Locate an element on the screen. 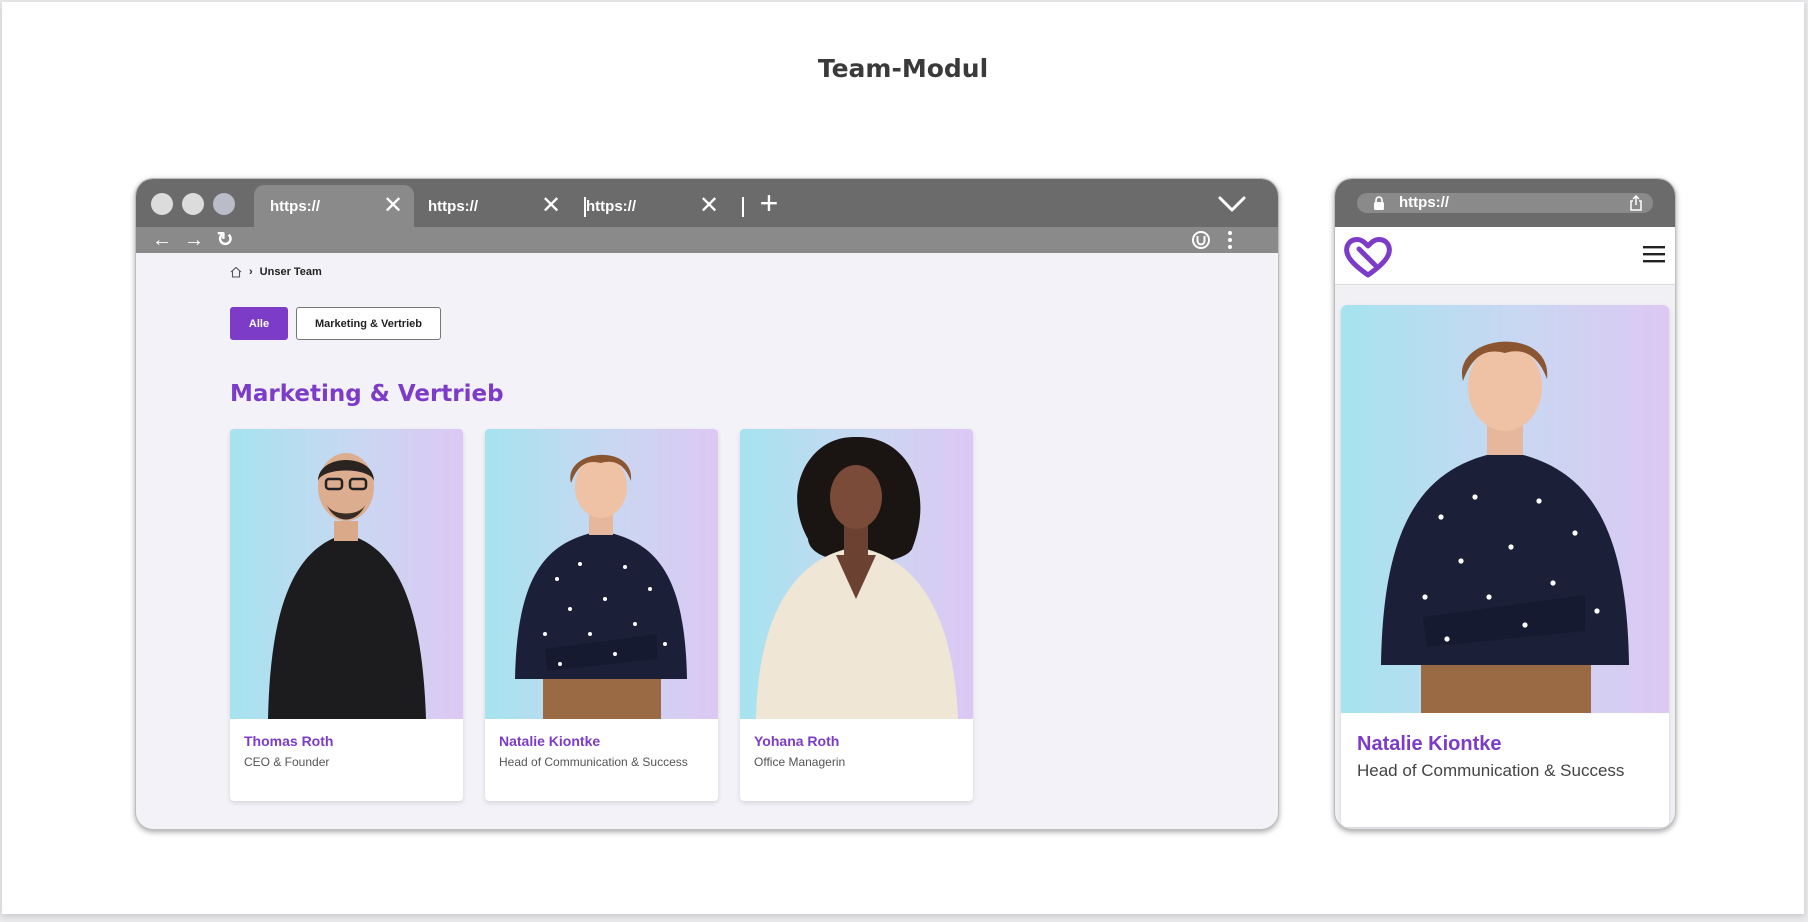 The width and height of the screenshot is (1808, 922). browser-nav-bar: ← → ↻ is located at coordinates (707, 240).